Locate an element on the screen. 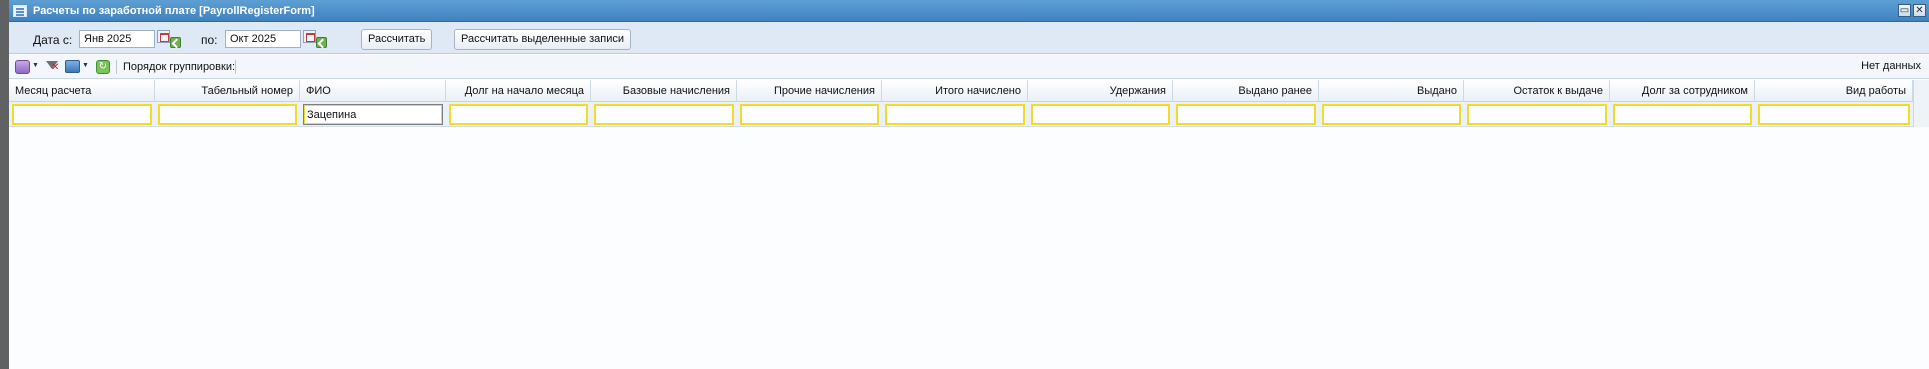  date-from-field: Янв 2025 is located at coordinates (117, 39).